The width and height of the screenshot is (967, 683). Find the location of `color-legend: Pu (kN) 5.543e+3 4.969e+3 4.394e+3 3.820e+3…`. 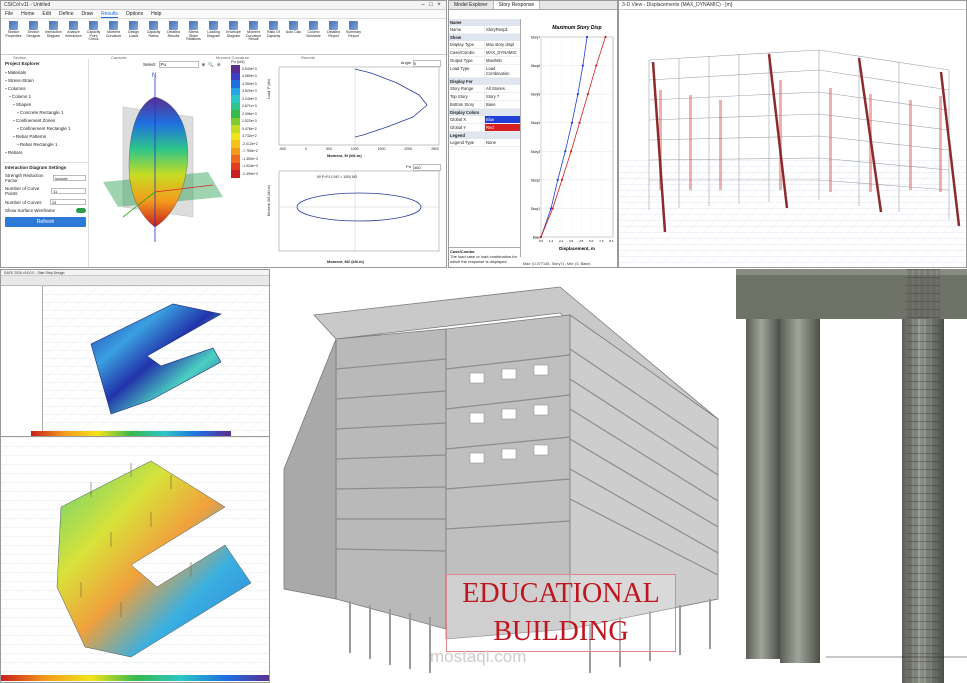

color-legend: Pu (kN) 5.543e+3 4.969e+3 4.394e+3 3.820e+3… is located at coordinates (248, 134).